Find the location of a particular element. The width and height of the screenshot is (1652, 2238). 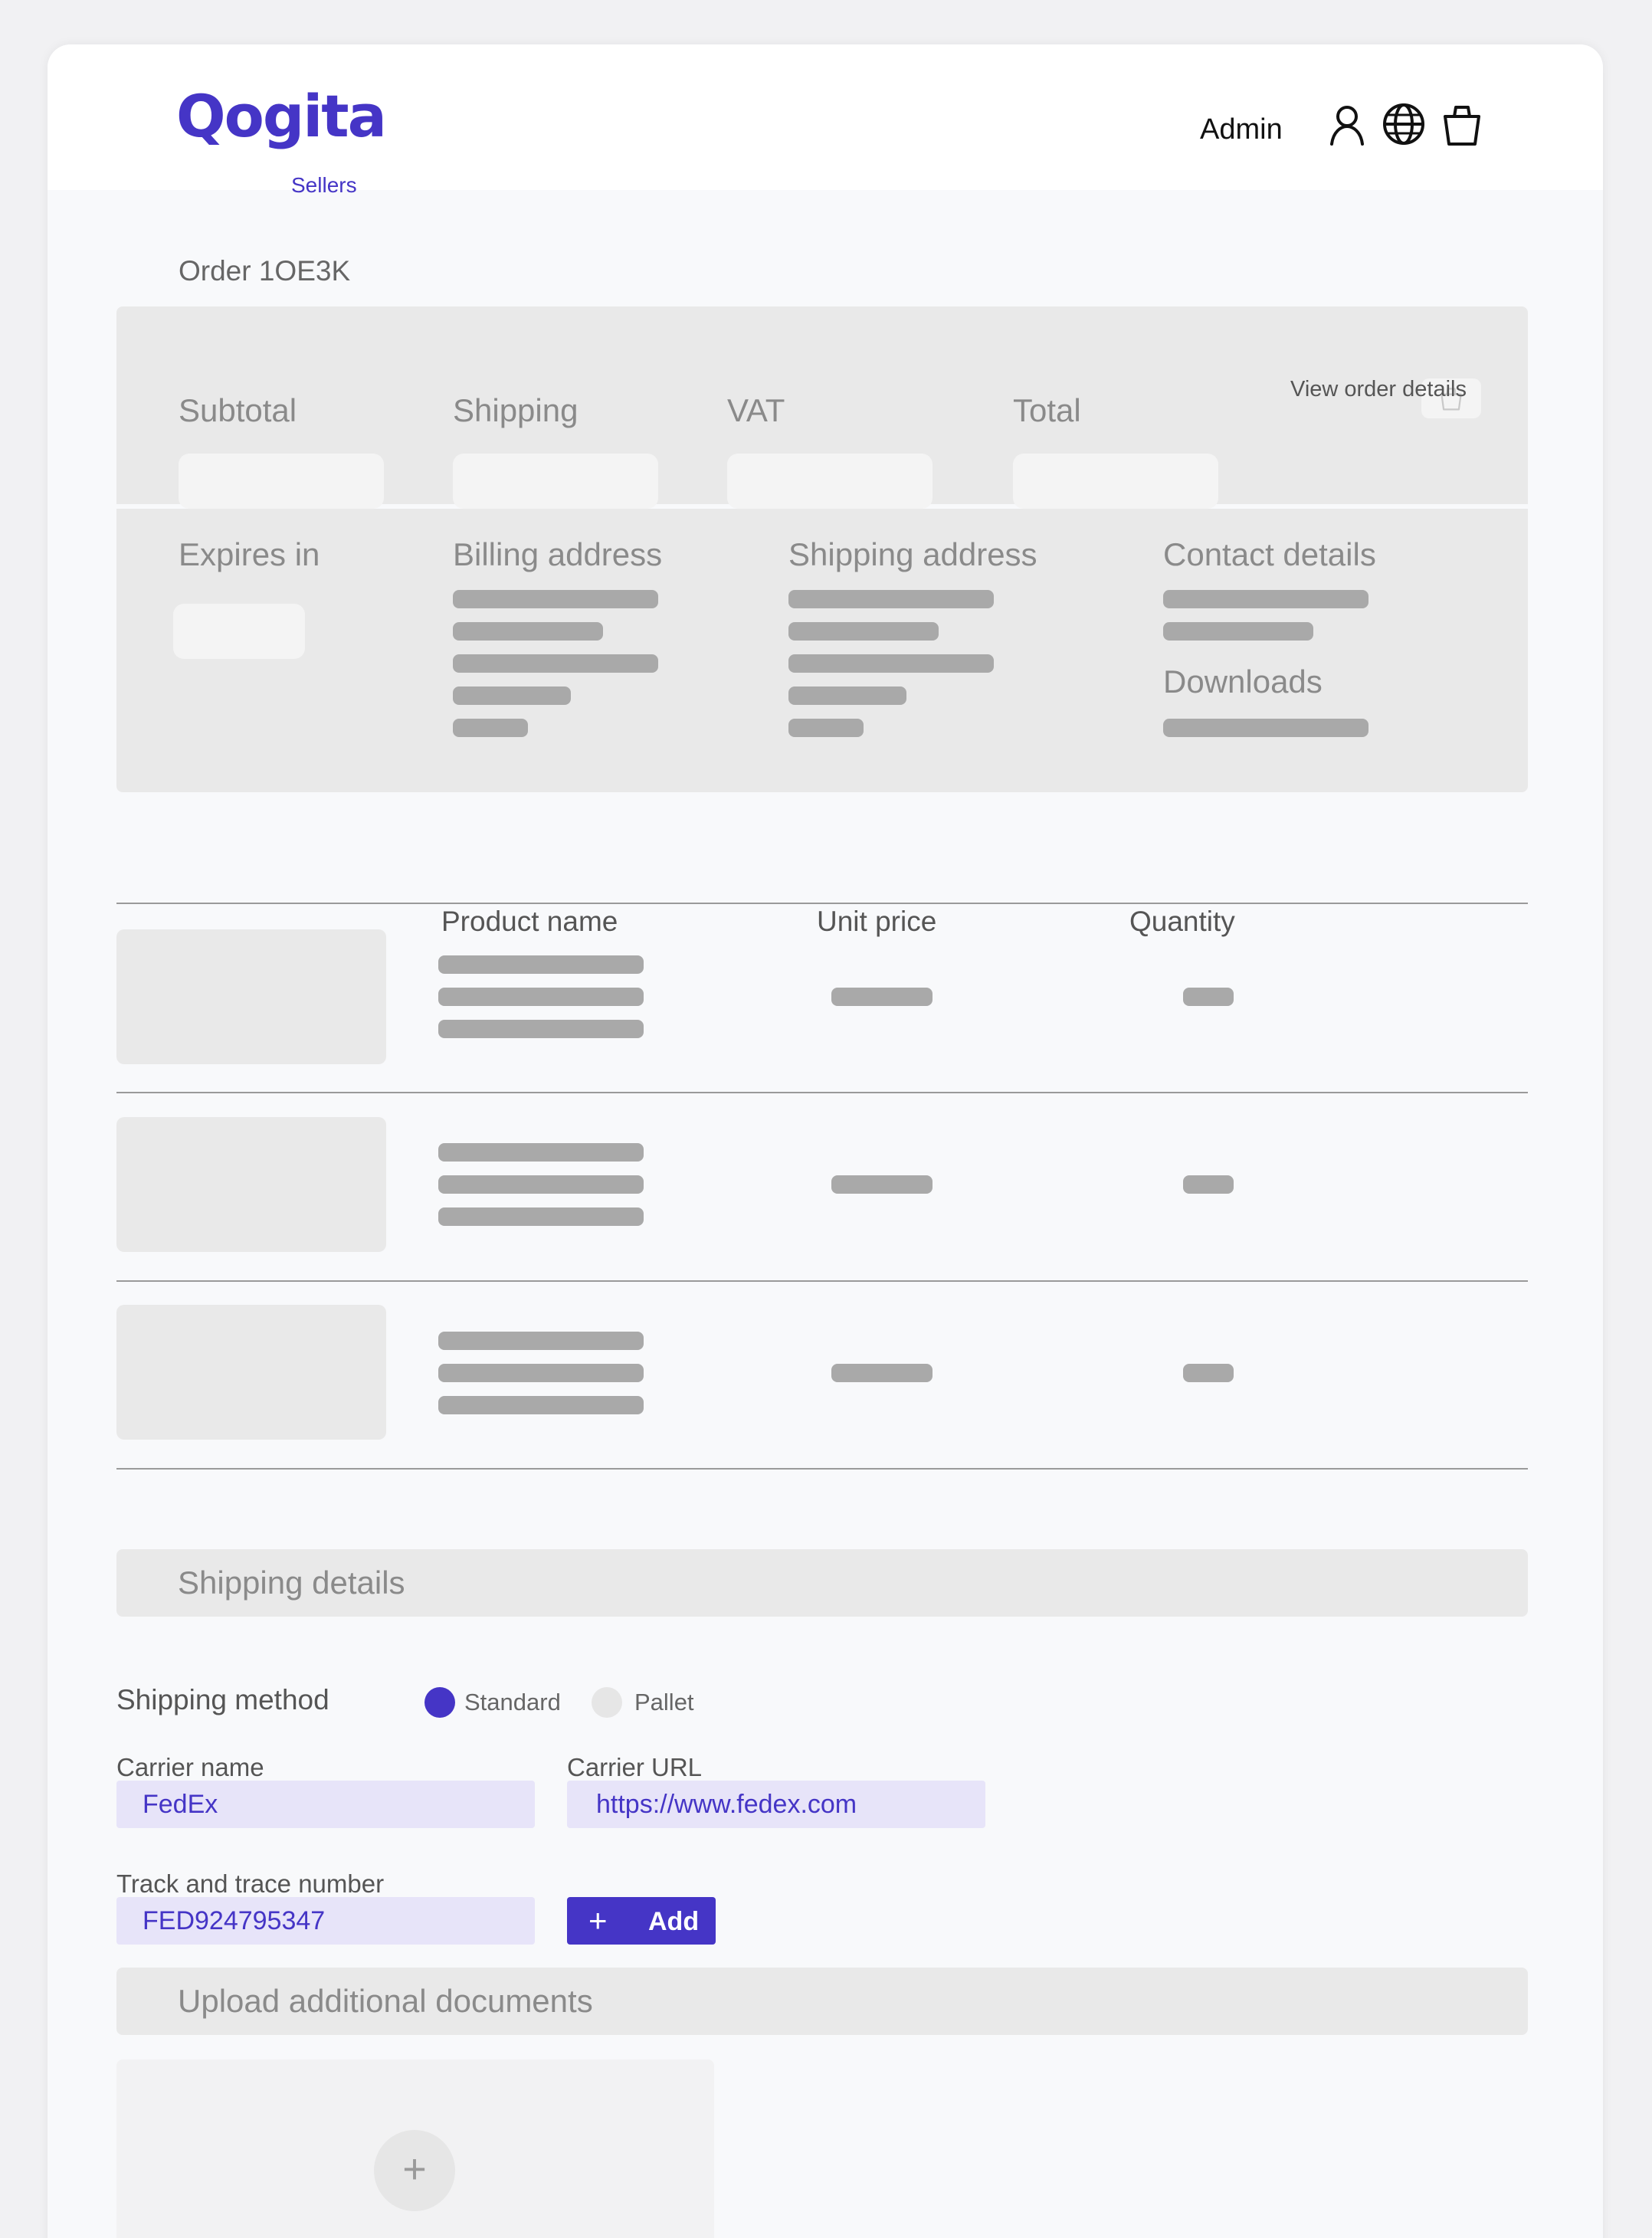

expires-value is located at coordinates (239, 631).